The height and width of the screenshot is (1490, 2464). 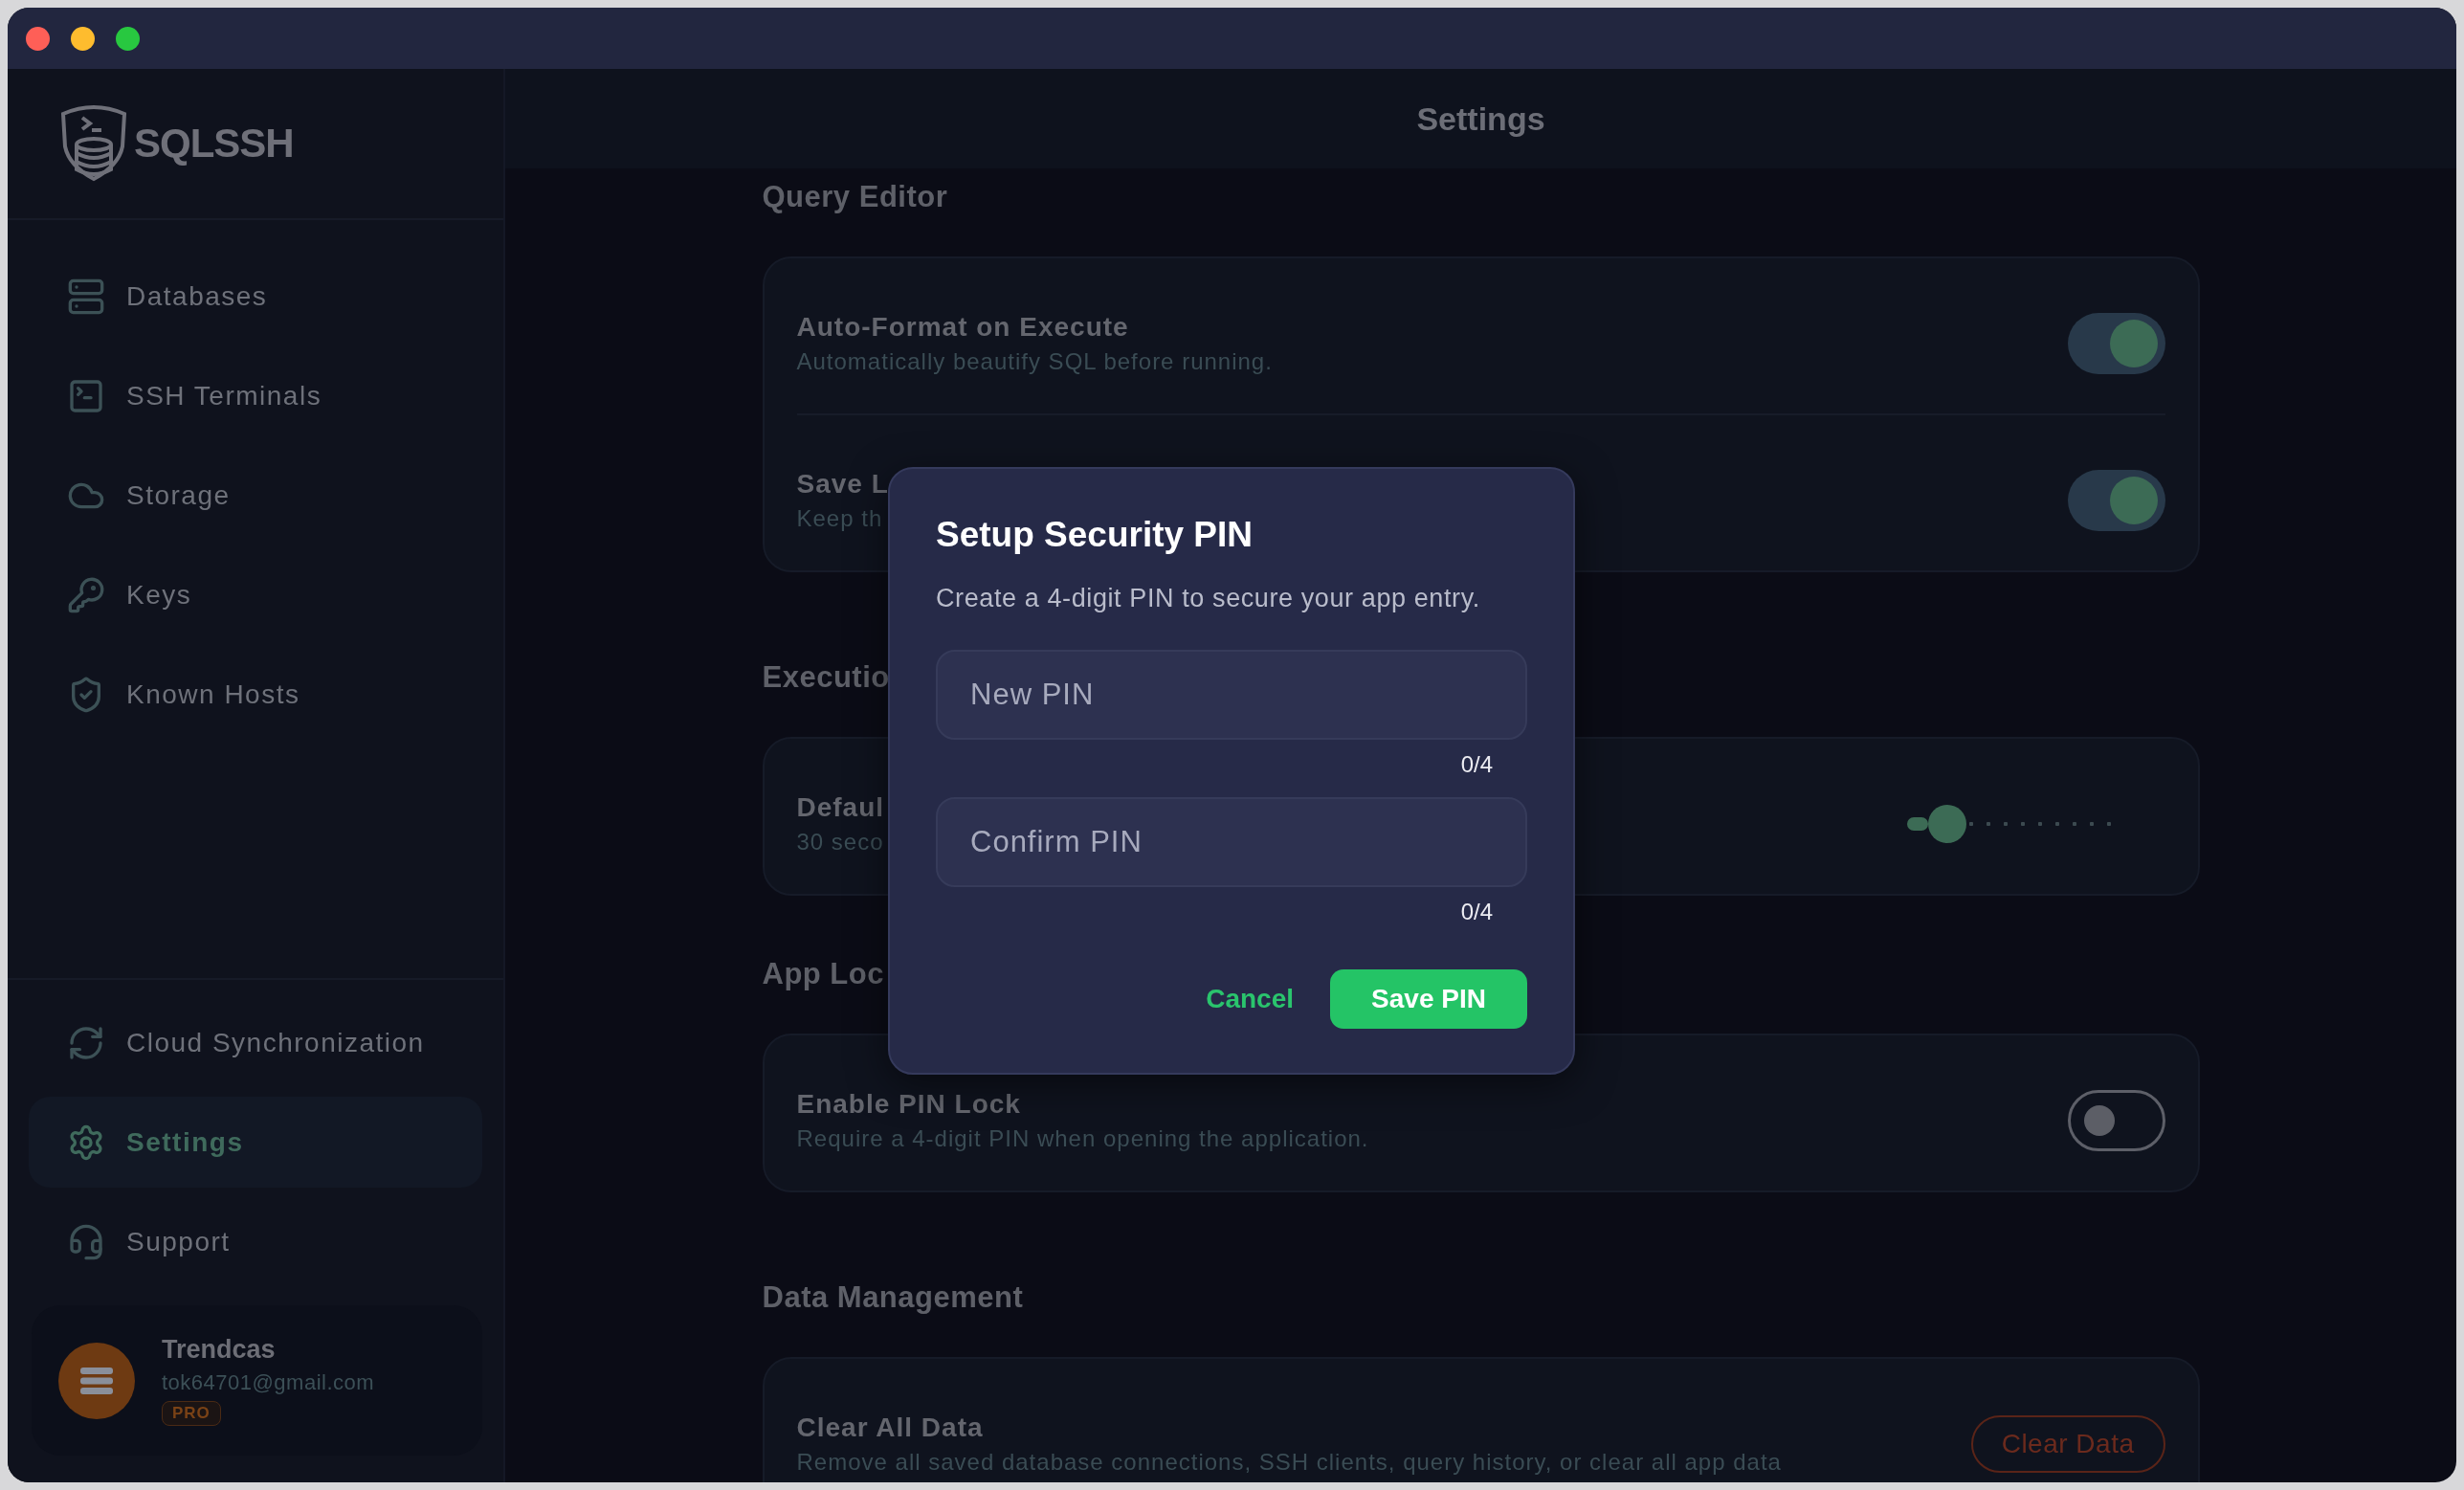 I want to click on slider-thumb, so click(x=1946, y=824).